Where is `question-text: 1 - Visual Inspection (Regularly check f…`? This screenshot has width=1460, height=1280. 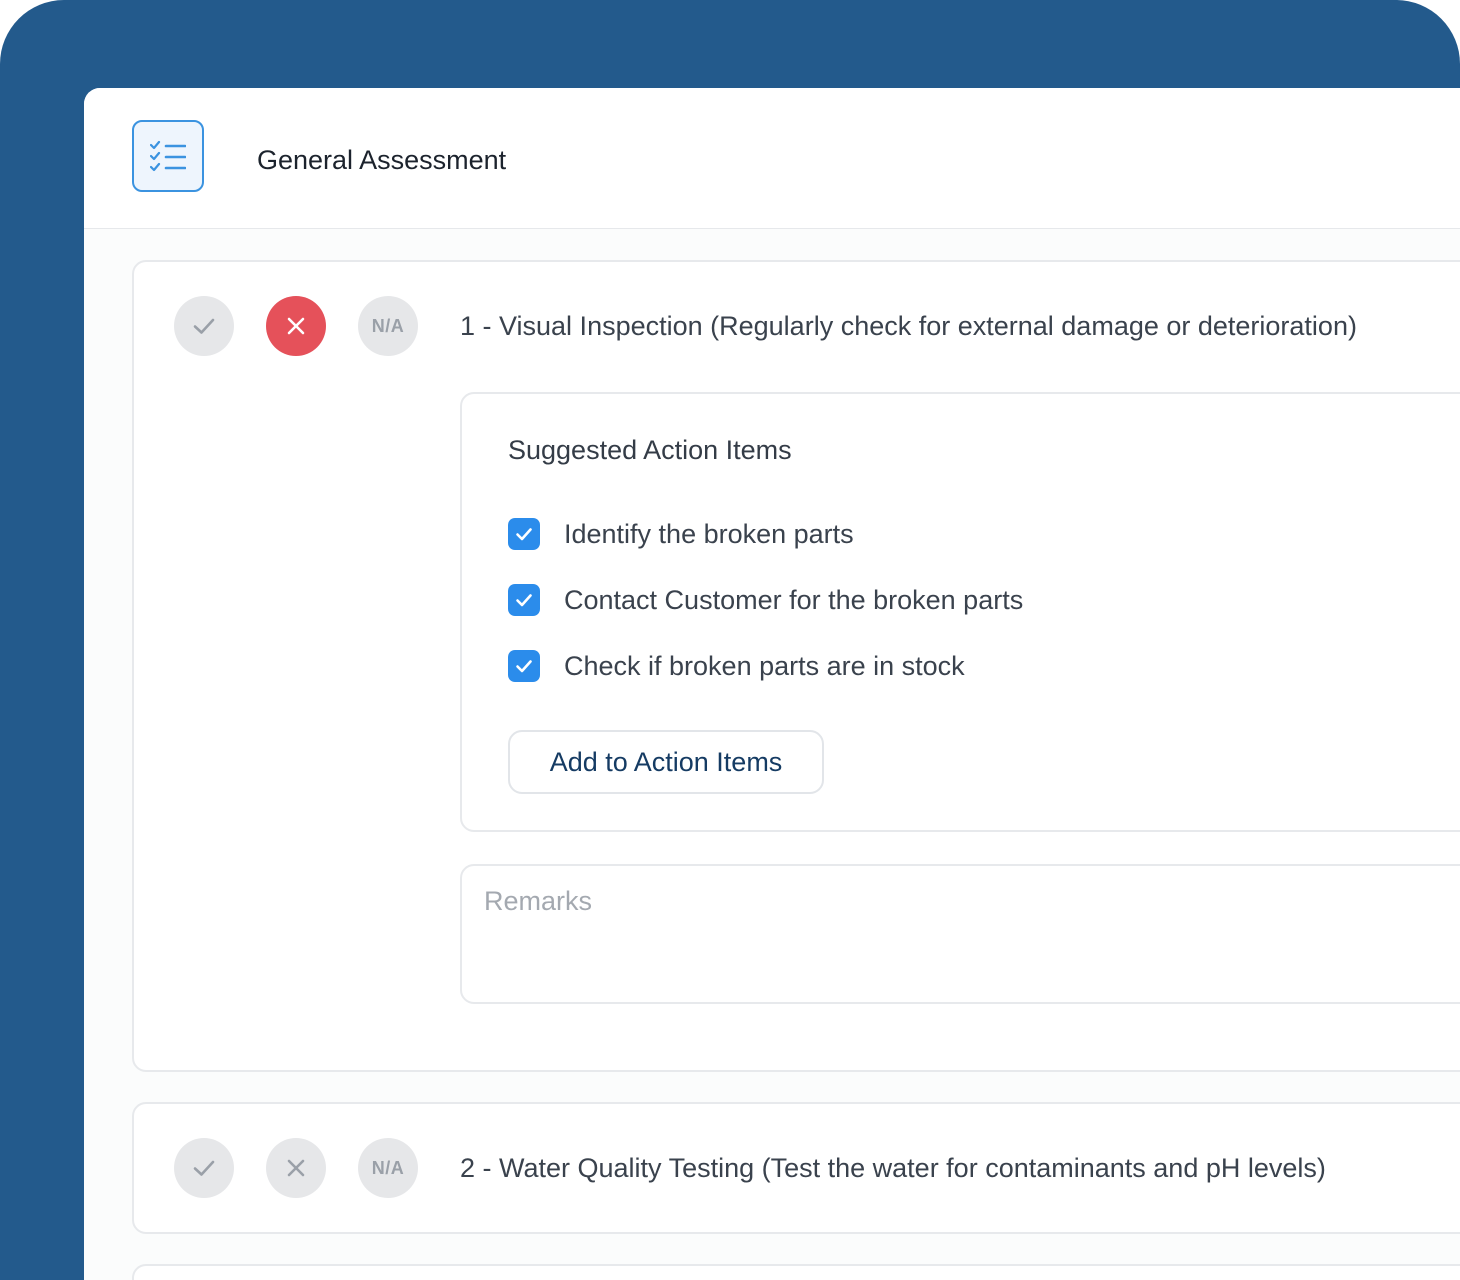 question-text: 1 - Visual Inspection (Regularly check f… is located at coordinates (908, 326).